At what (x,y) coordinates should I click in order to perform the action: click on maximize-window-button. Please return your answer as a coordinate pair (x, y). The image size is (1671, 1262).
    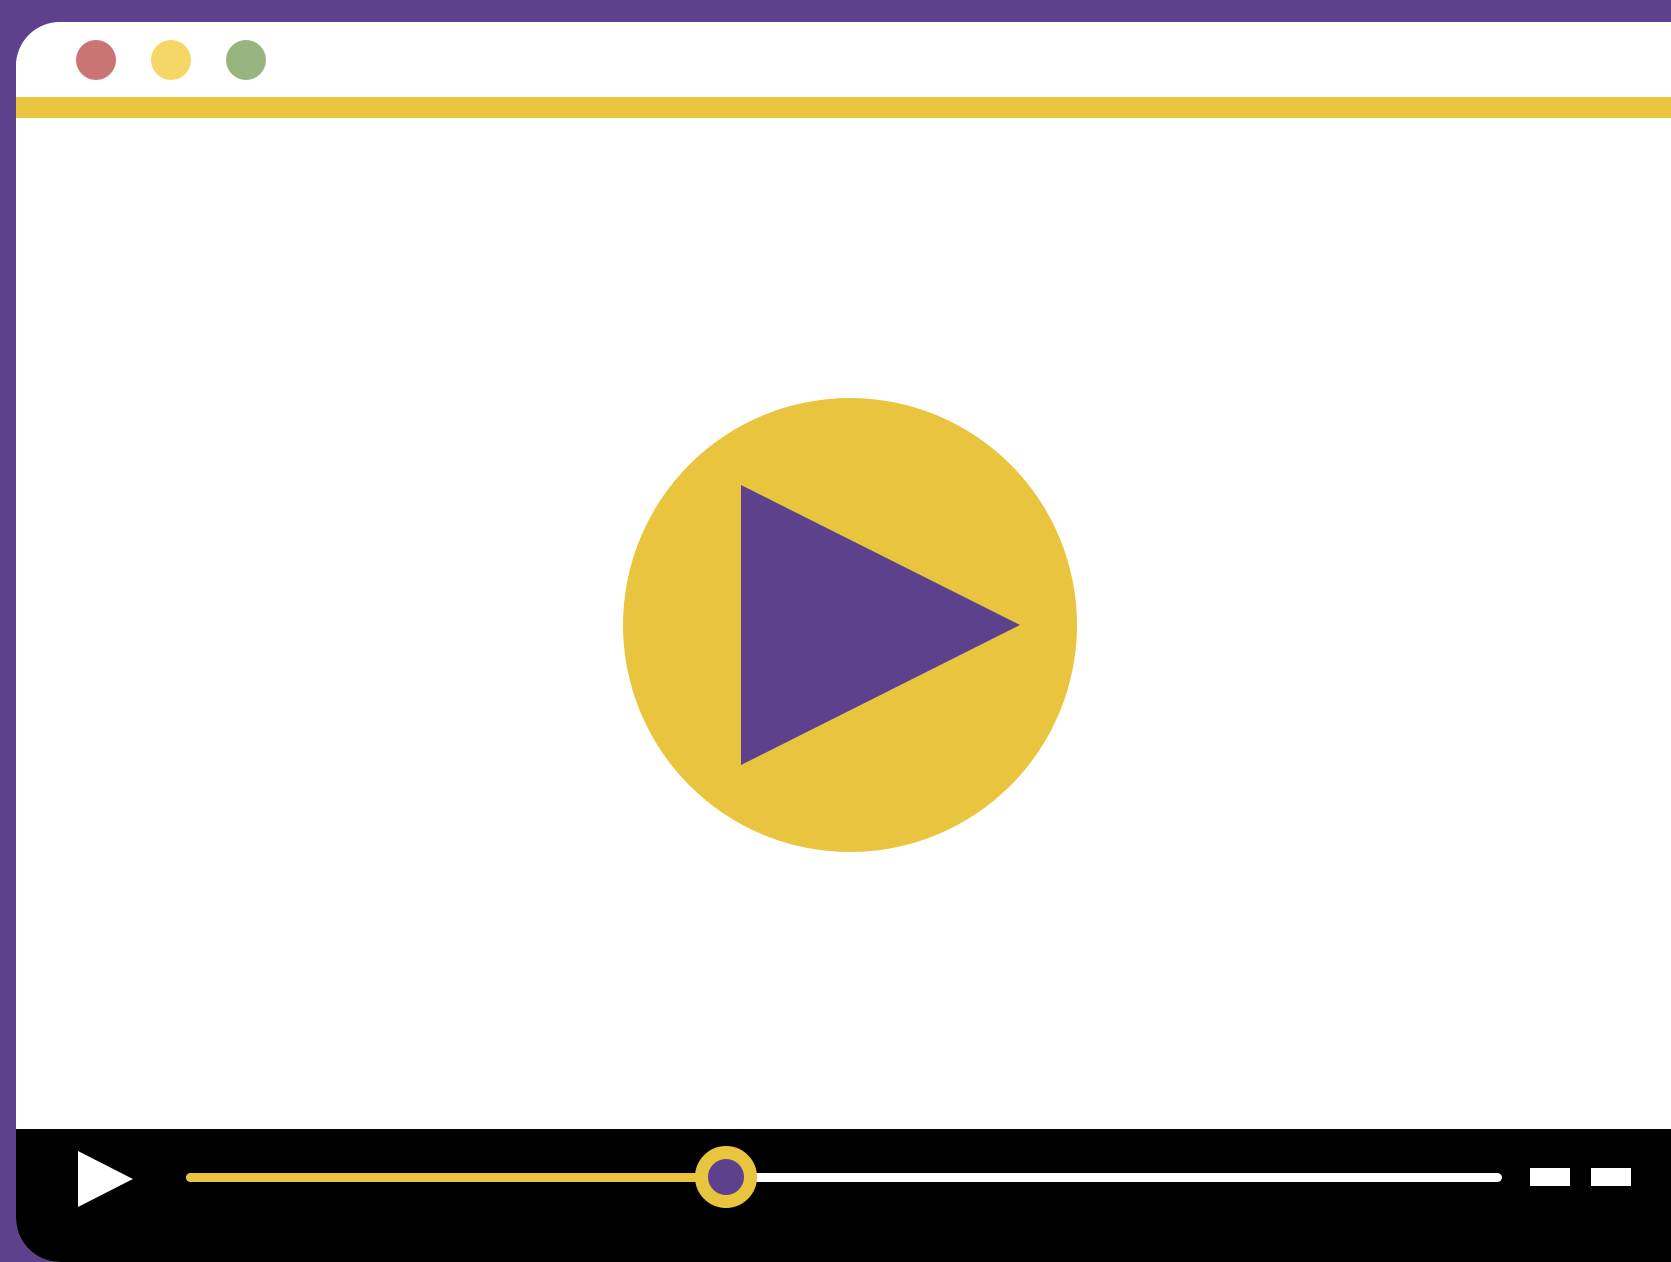
    Looking at the image, I should click on (246, 60).